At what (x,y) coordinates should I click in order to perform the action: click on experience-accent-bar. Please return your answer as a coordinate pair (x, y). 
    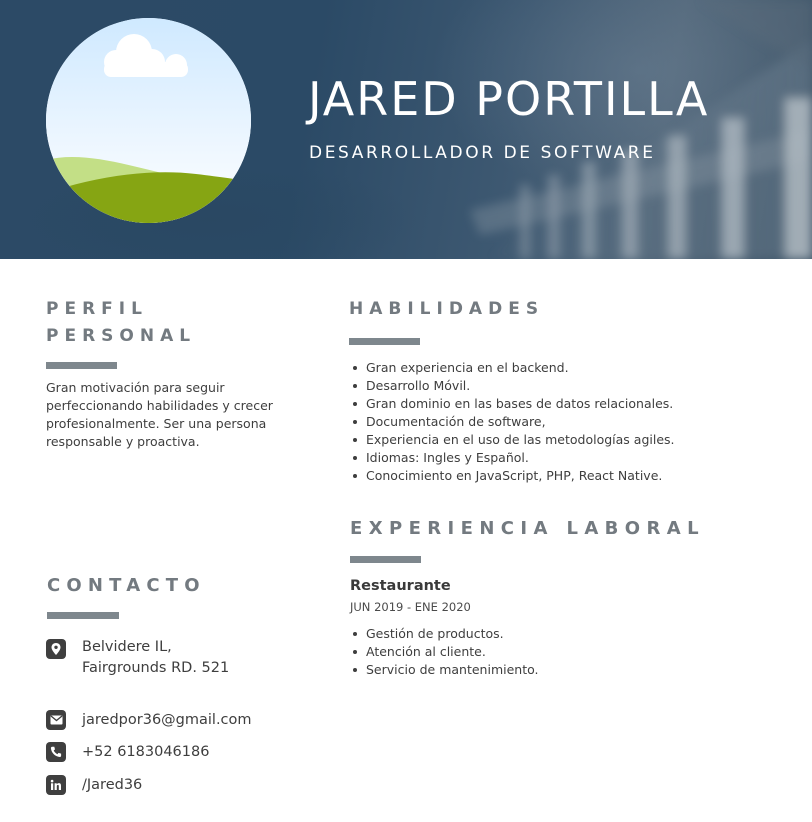
    Looking at the image, I should click on (385, 559).